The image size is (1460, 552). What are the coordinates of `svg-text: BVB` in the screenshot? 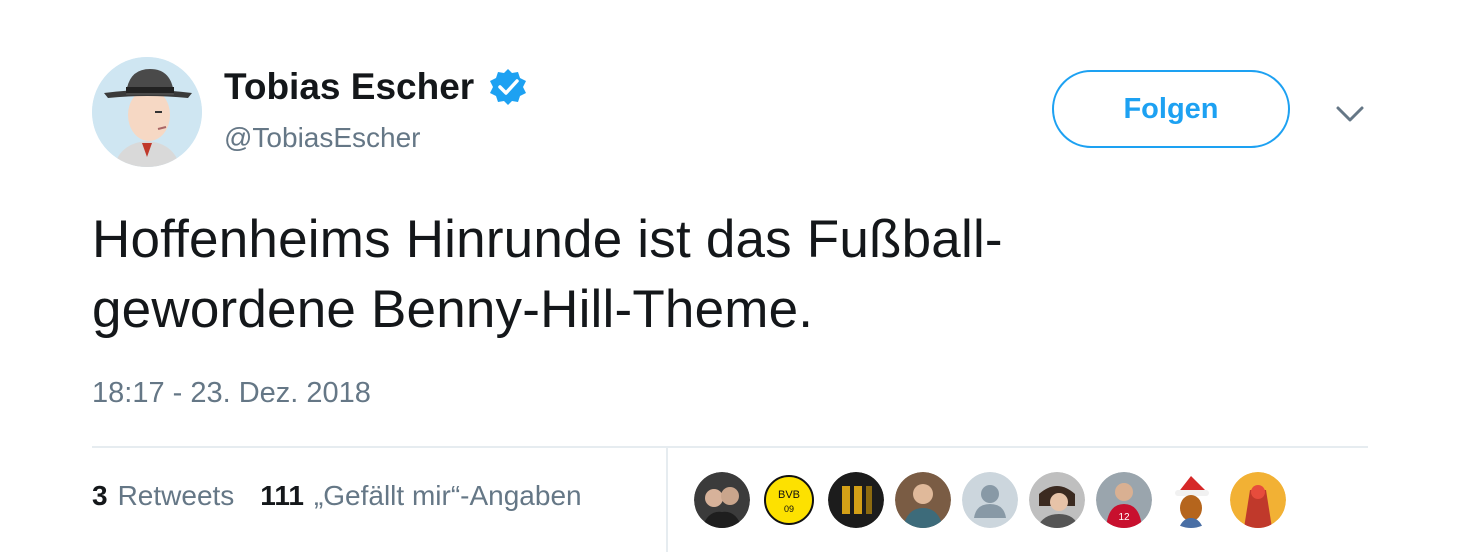 It's located at (789, 495).